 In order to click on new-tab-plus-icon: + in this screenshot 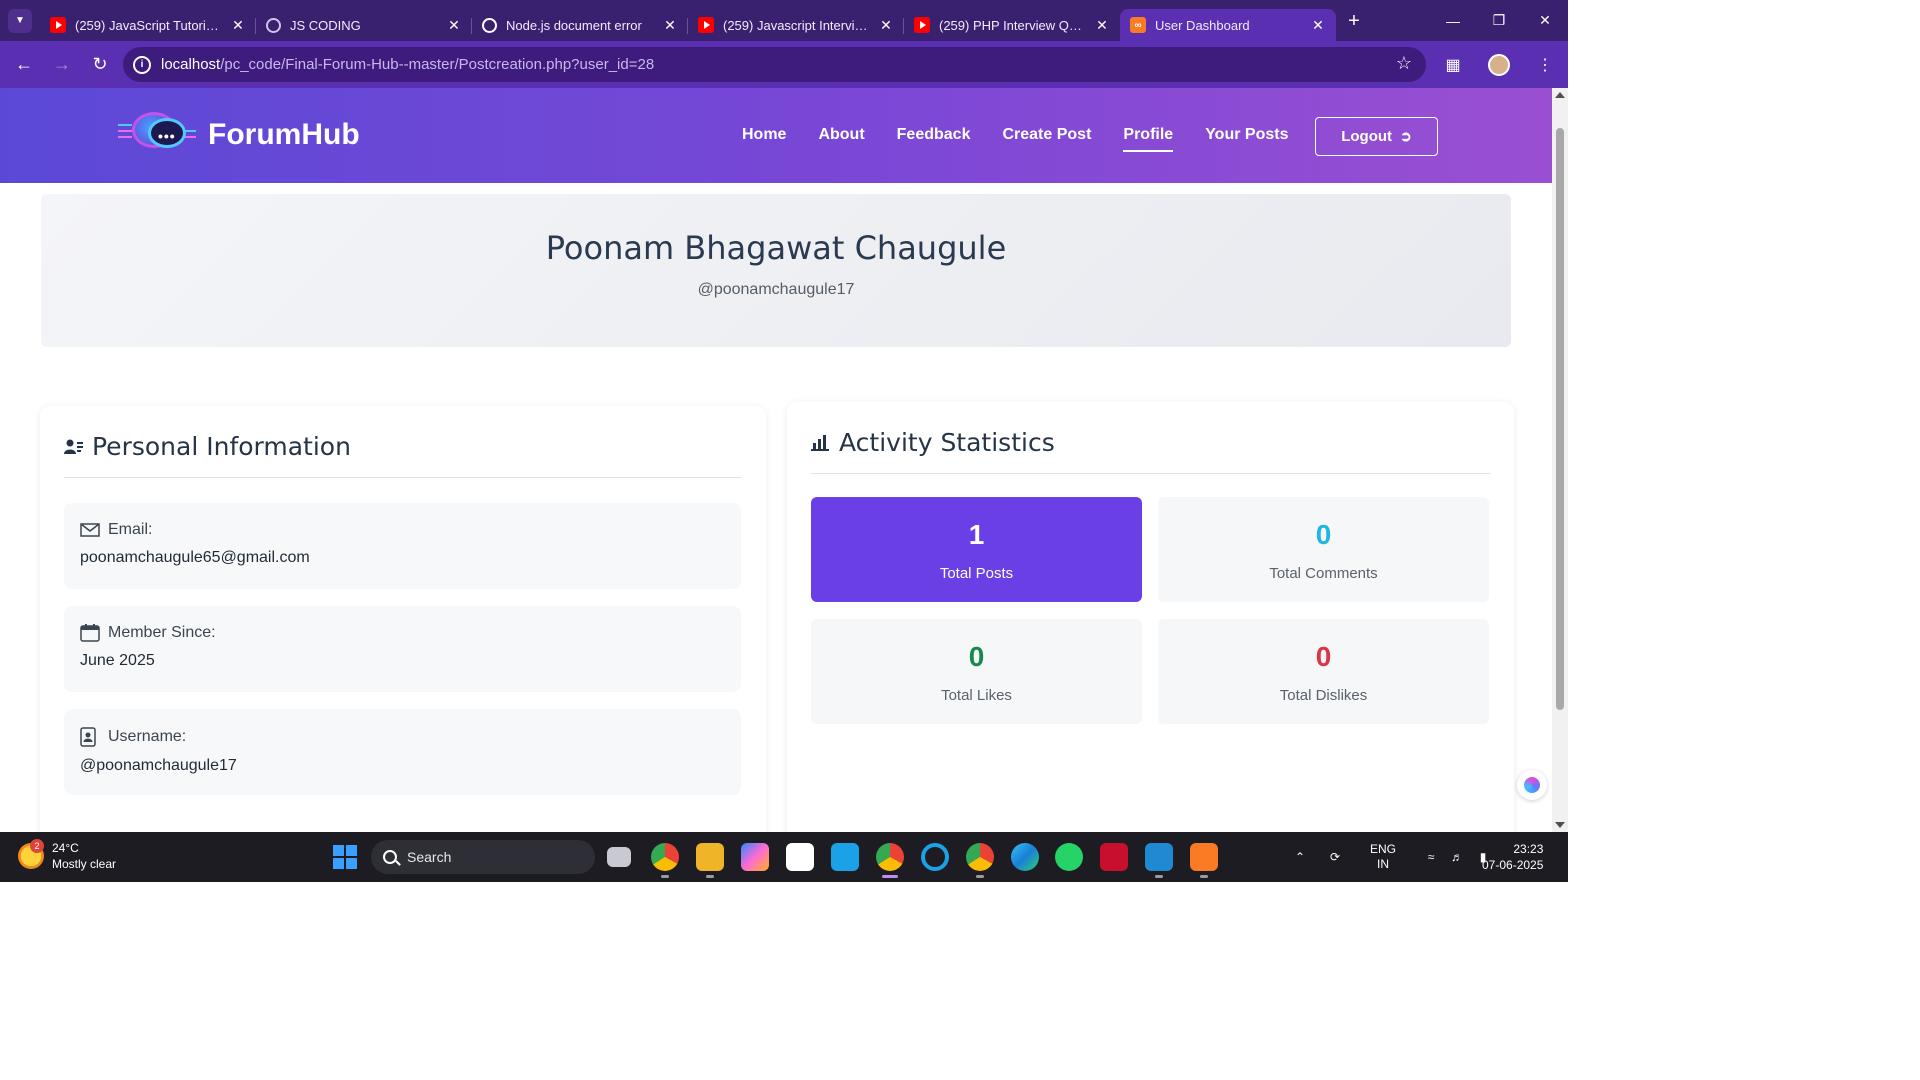, I will do `click(1354, 22)`.